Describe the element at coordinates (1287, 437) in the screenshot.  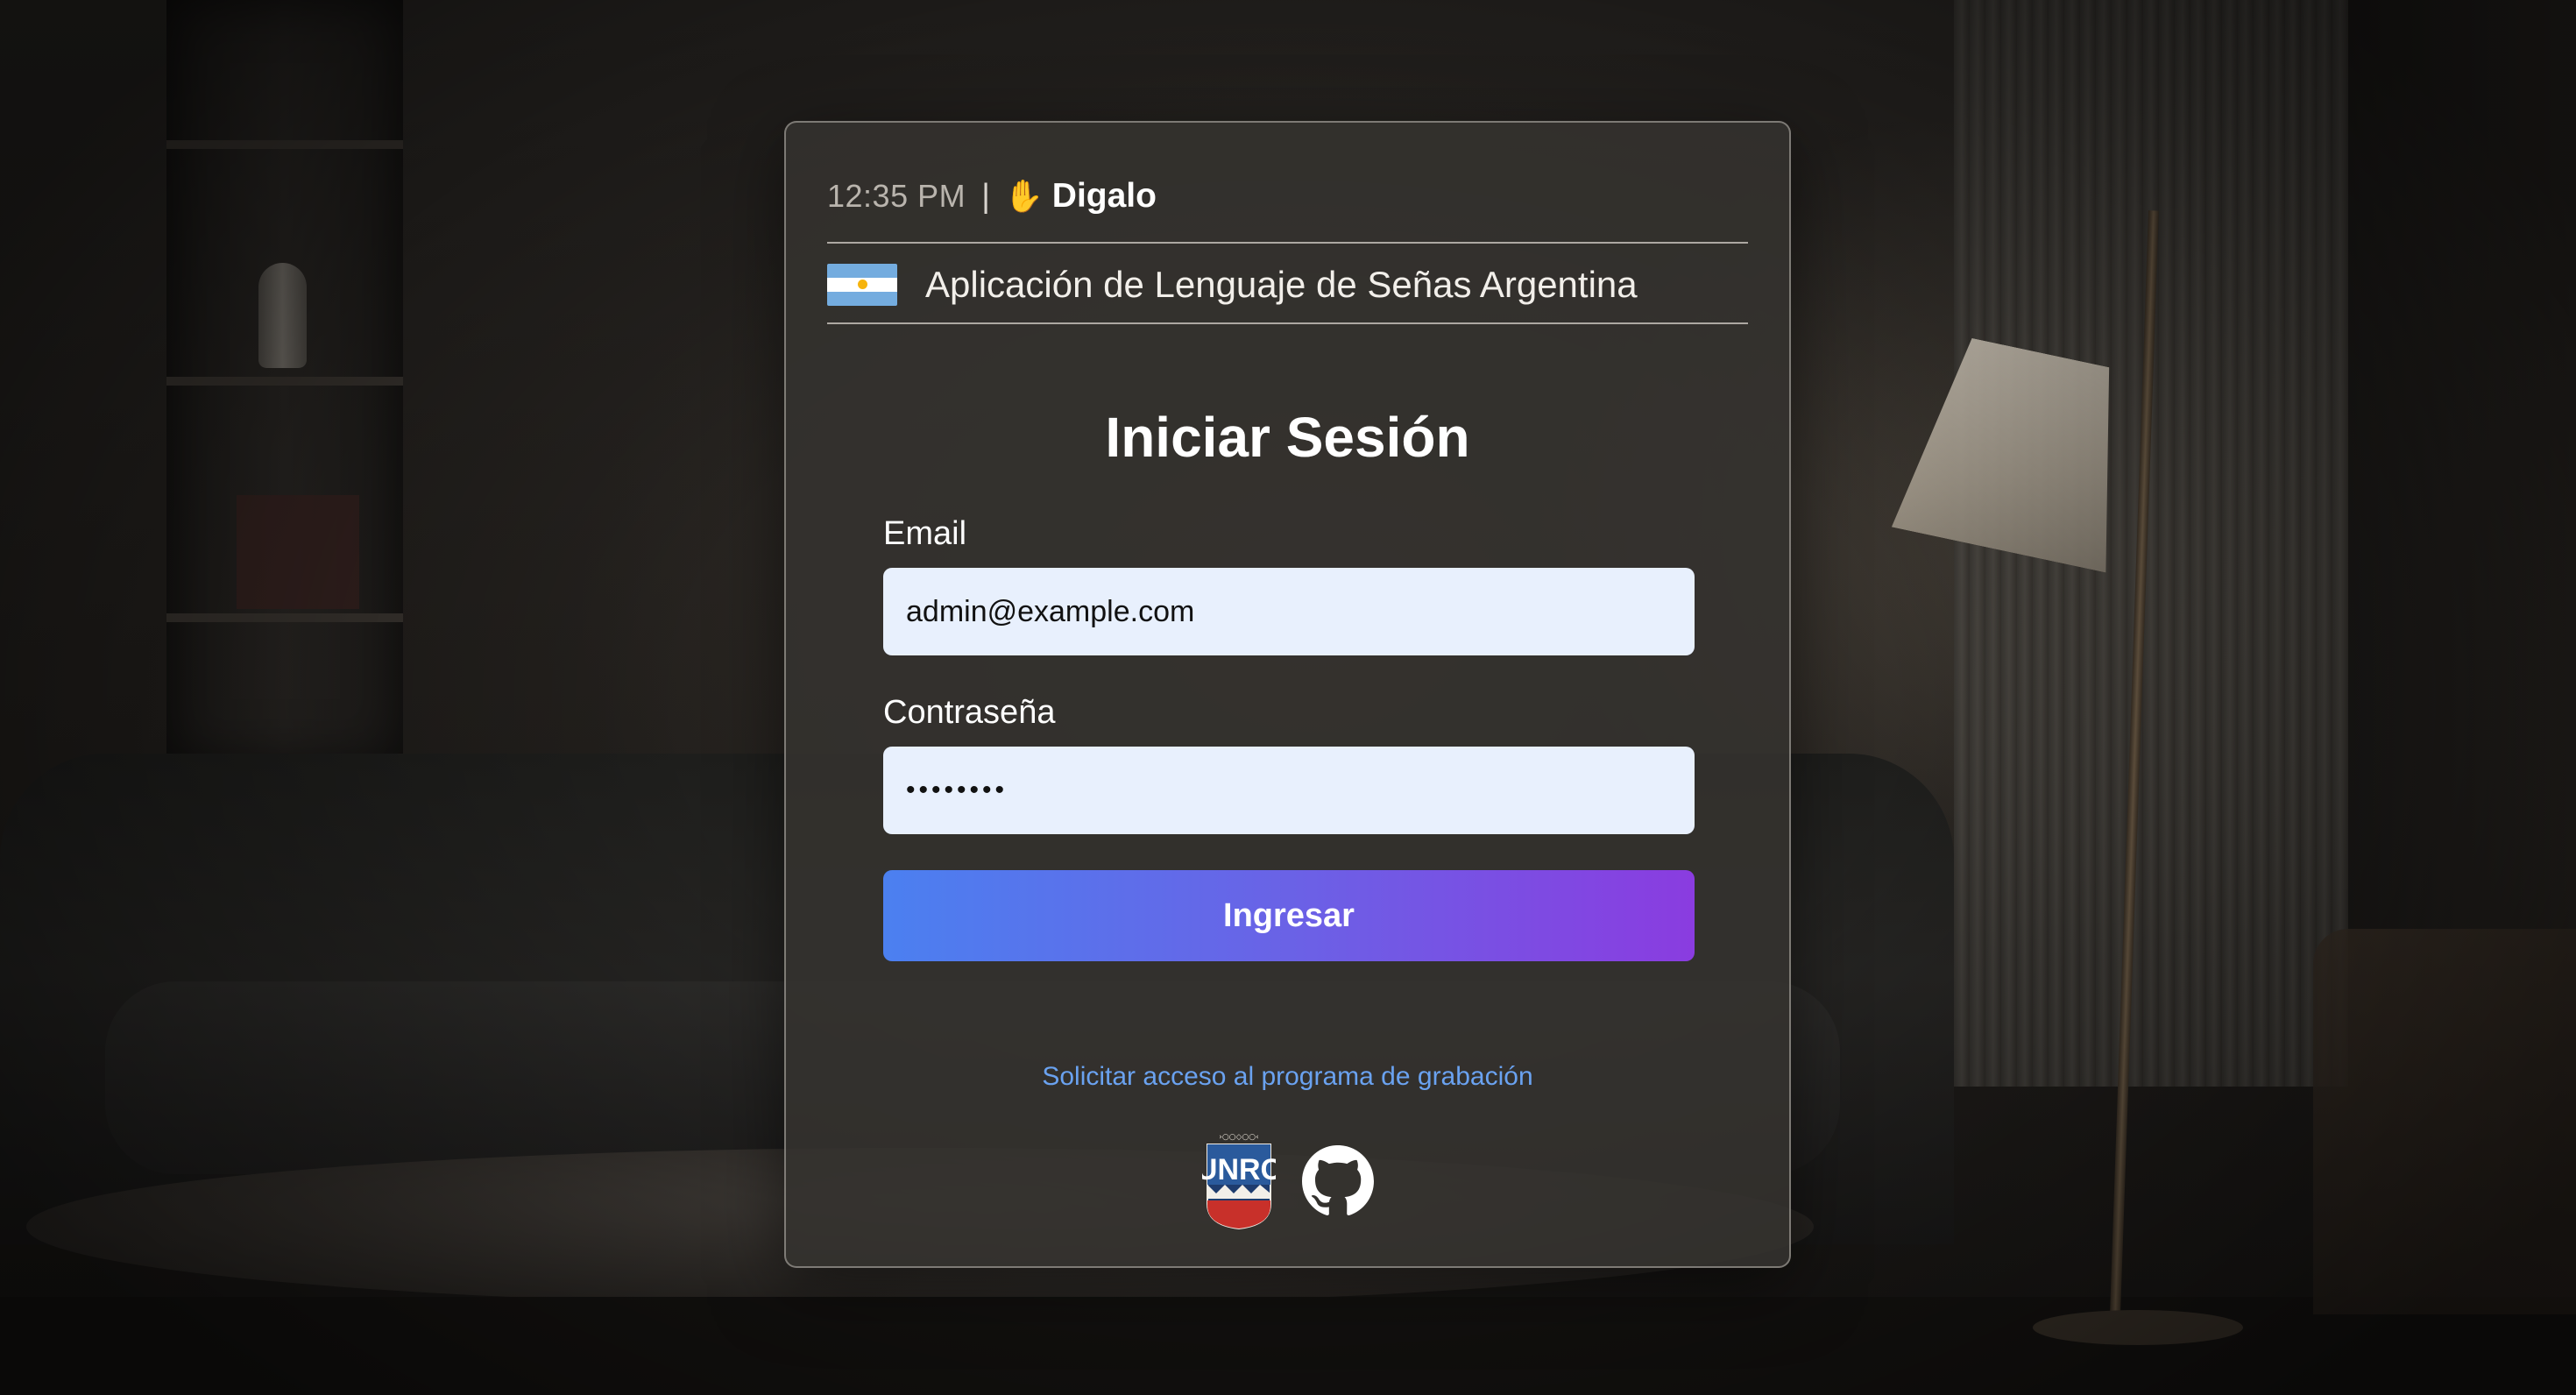
I see `page-title: Iniciar Sesión` at that location.